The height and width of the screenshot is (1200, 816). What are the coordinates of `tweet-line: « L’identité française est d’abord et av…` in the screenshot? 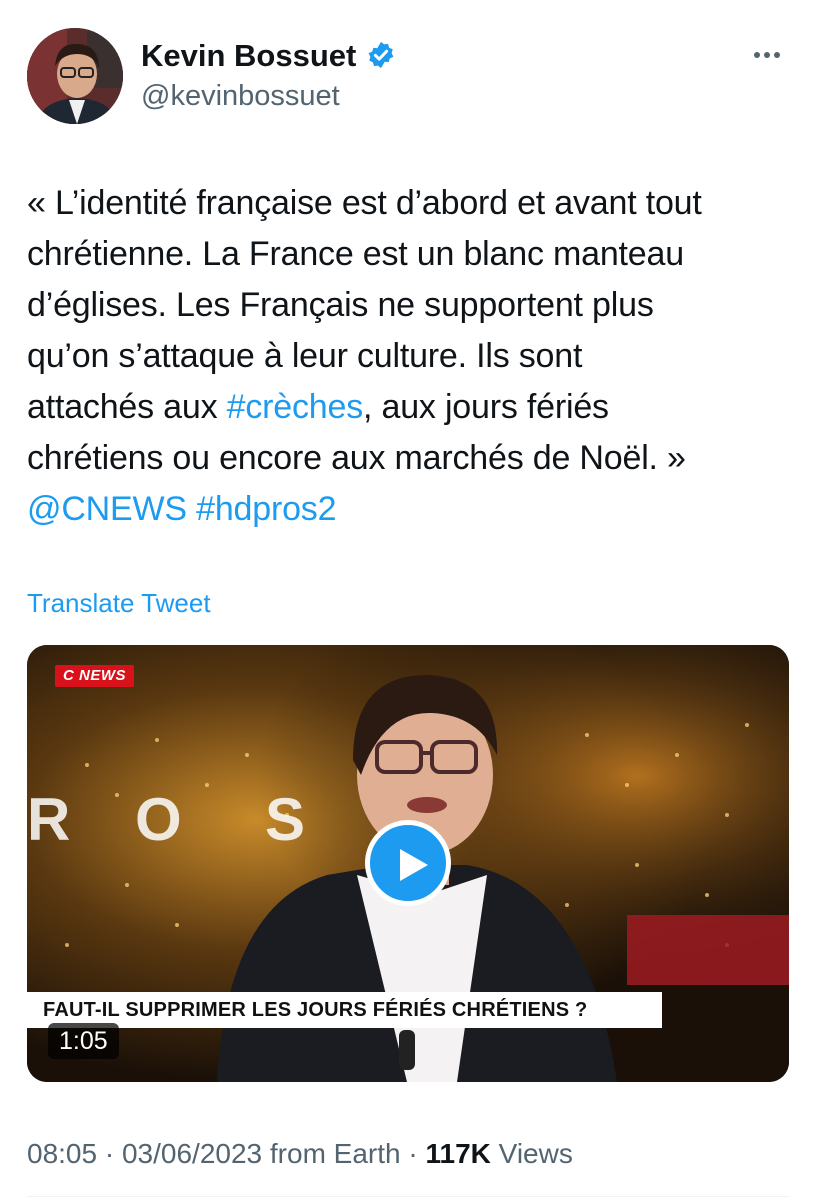 It's located at (412, 203).